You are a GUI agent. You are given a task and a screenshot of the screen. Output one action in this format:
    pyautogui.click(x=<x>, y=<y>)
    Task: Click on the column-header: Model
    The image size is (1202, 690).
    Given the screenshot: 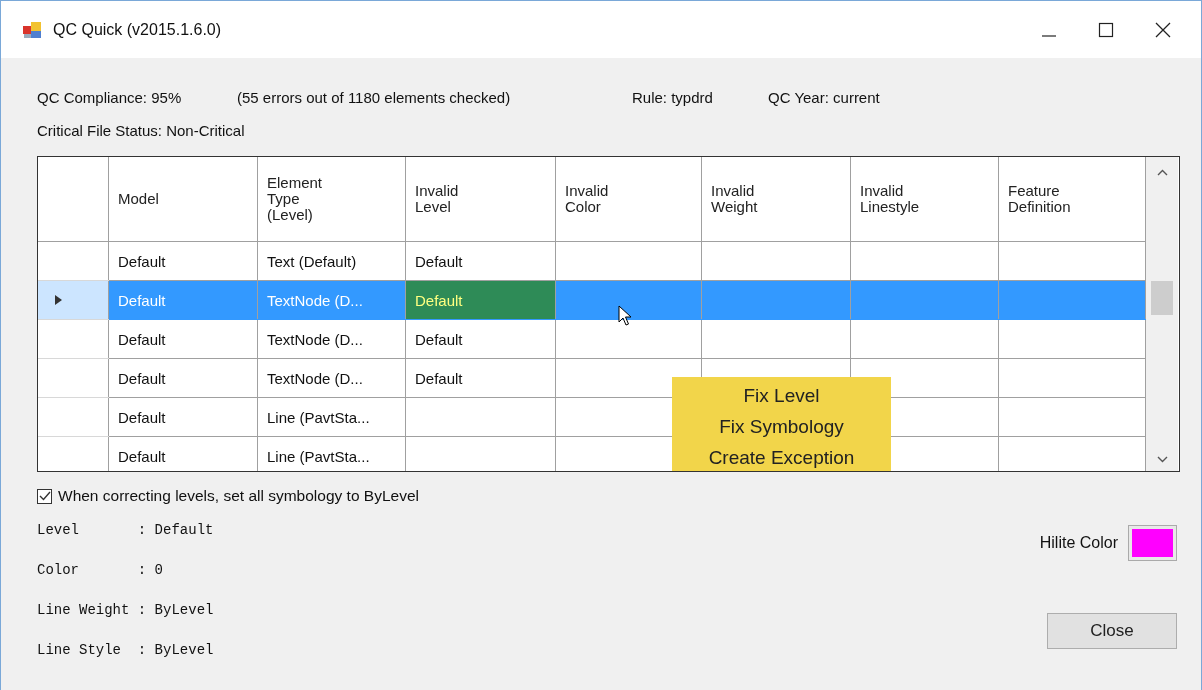 What is the action you would take?
    pyautogui.click(x=183, y=199)
    